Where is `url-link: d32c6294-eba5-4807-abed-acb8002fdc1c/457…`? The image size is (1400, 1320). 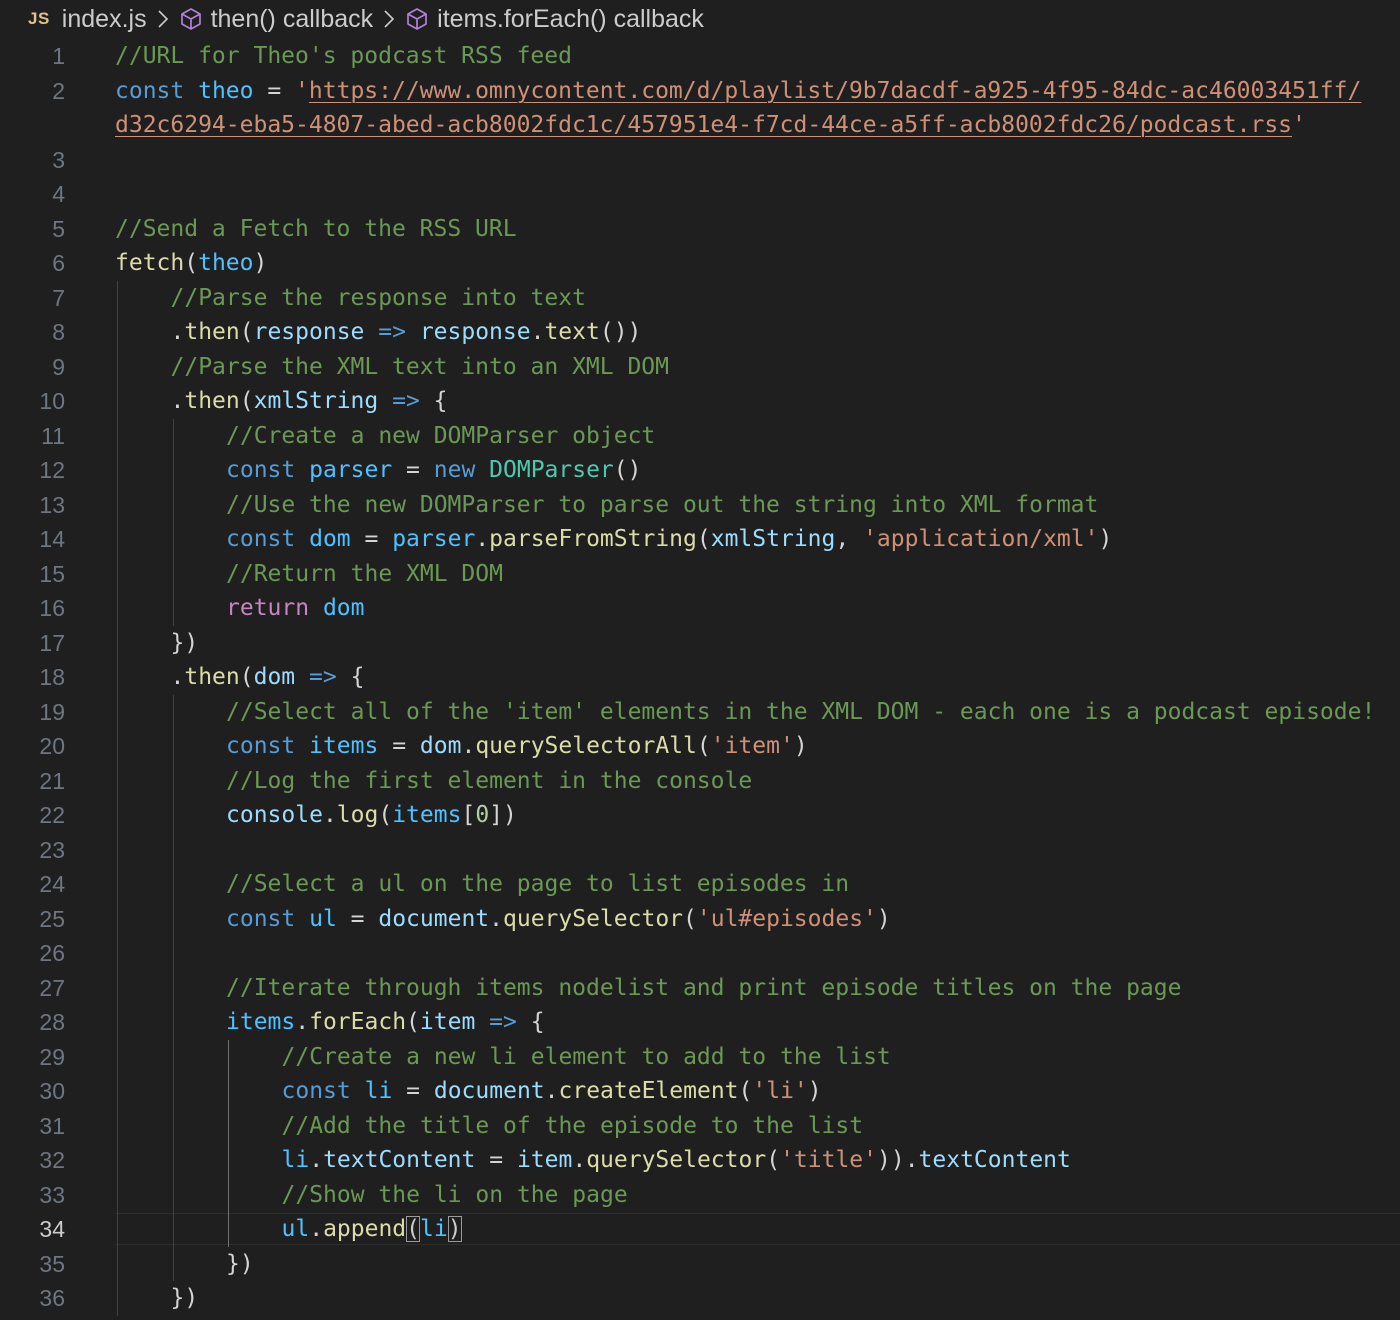
url-link: d32c6294-eba5-4807-abed-acb8002fdc1c/457… is located at coordinates (703, 125).